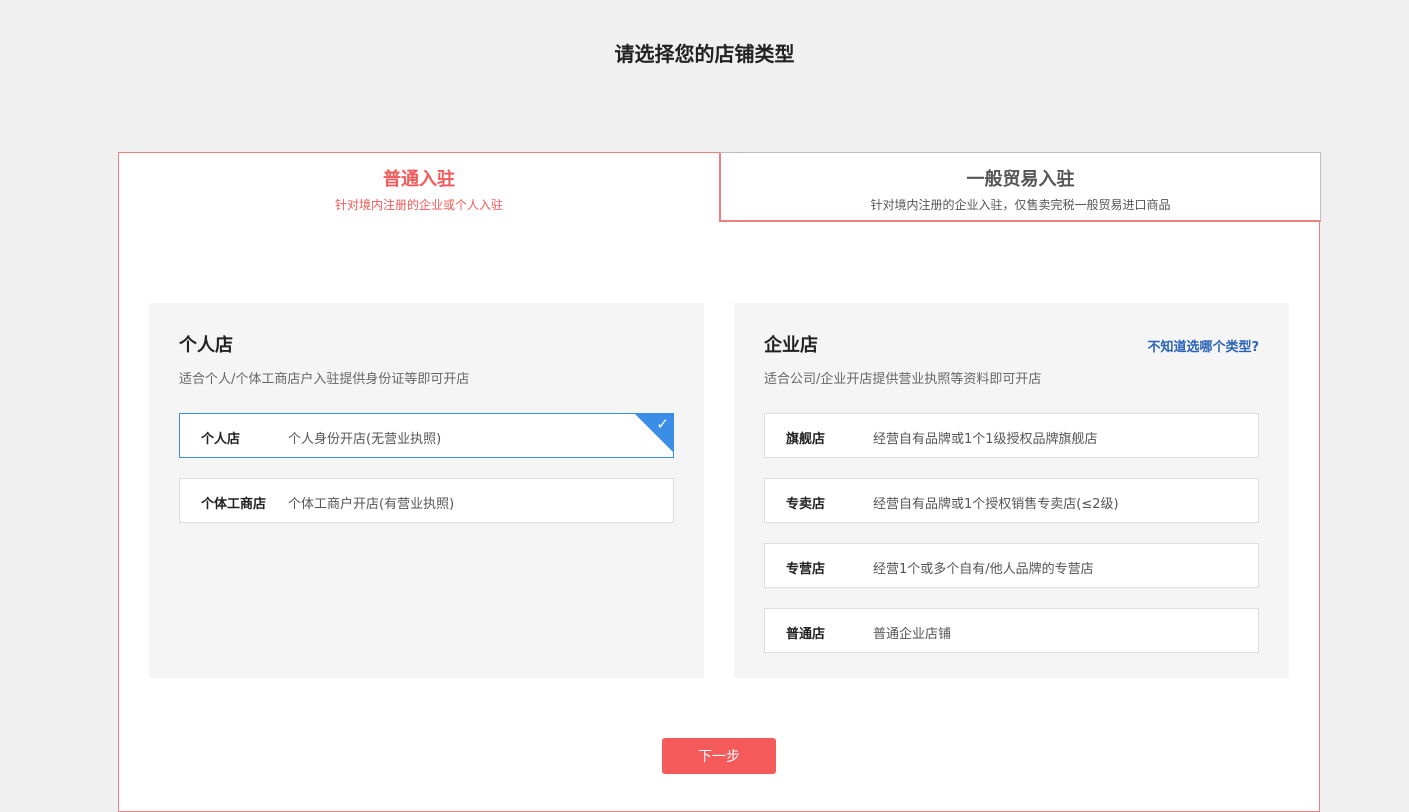 The image size is (1409, 812). What do you see at coordinates (719, 756) in the screenshot?
I see `next-step-button: 下一步` at bounding box center [719, 756].